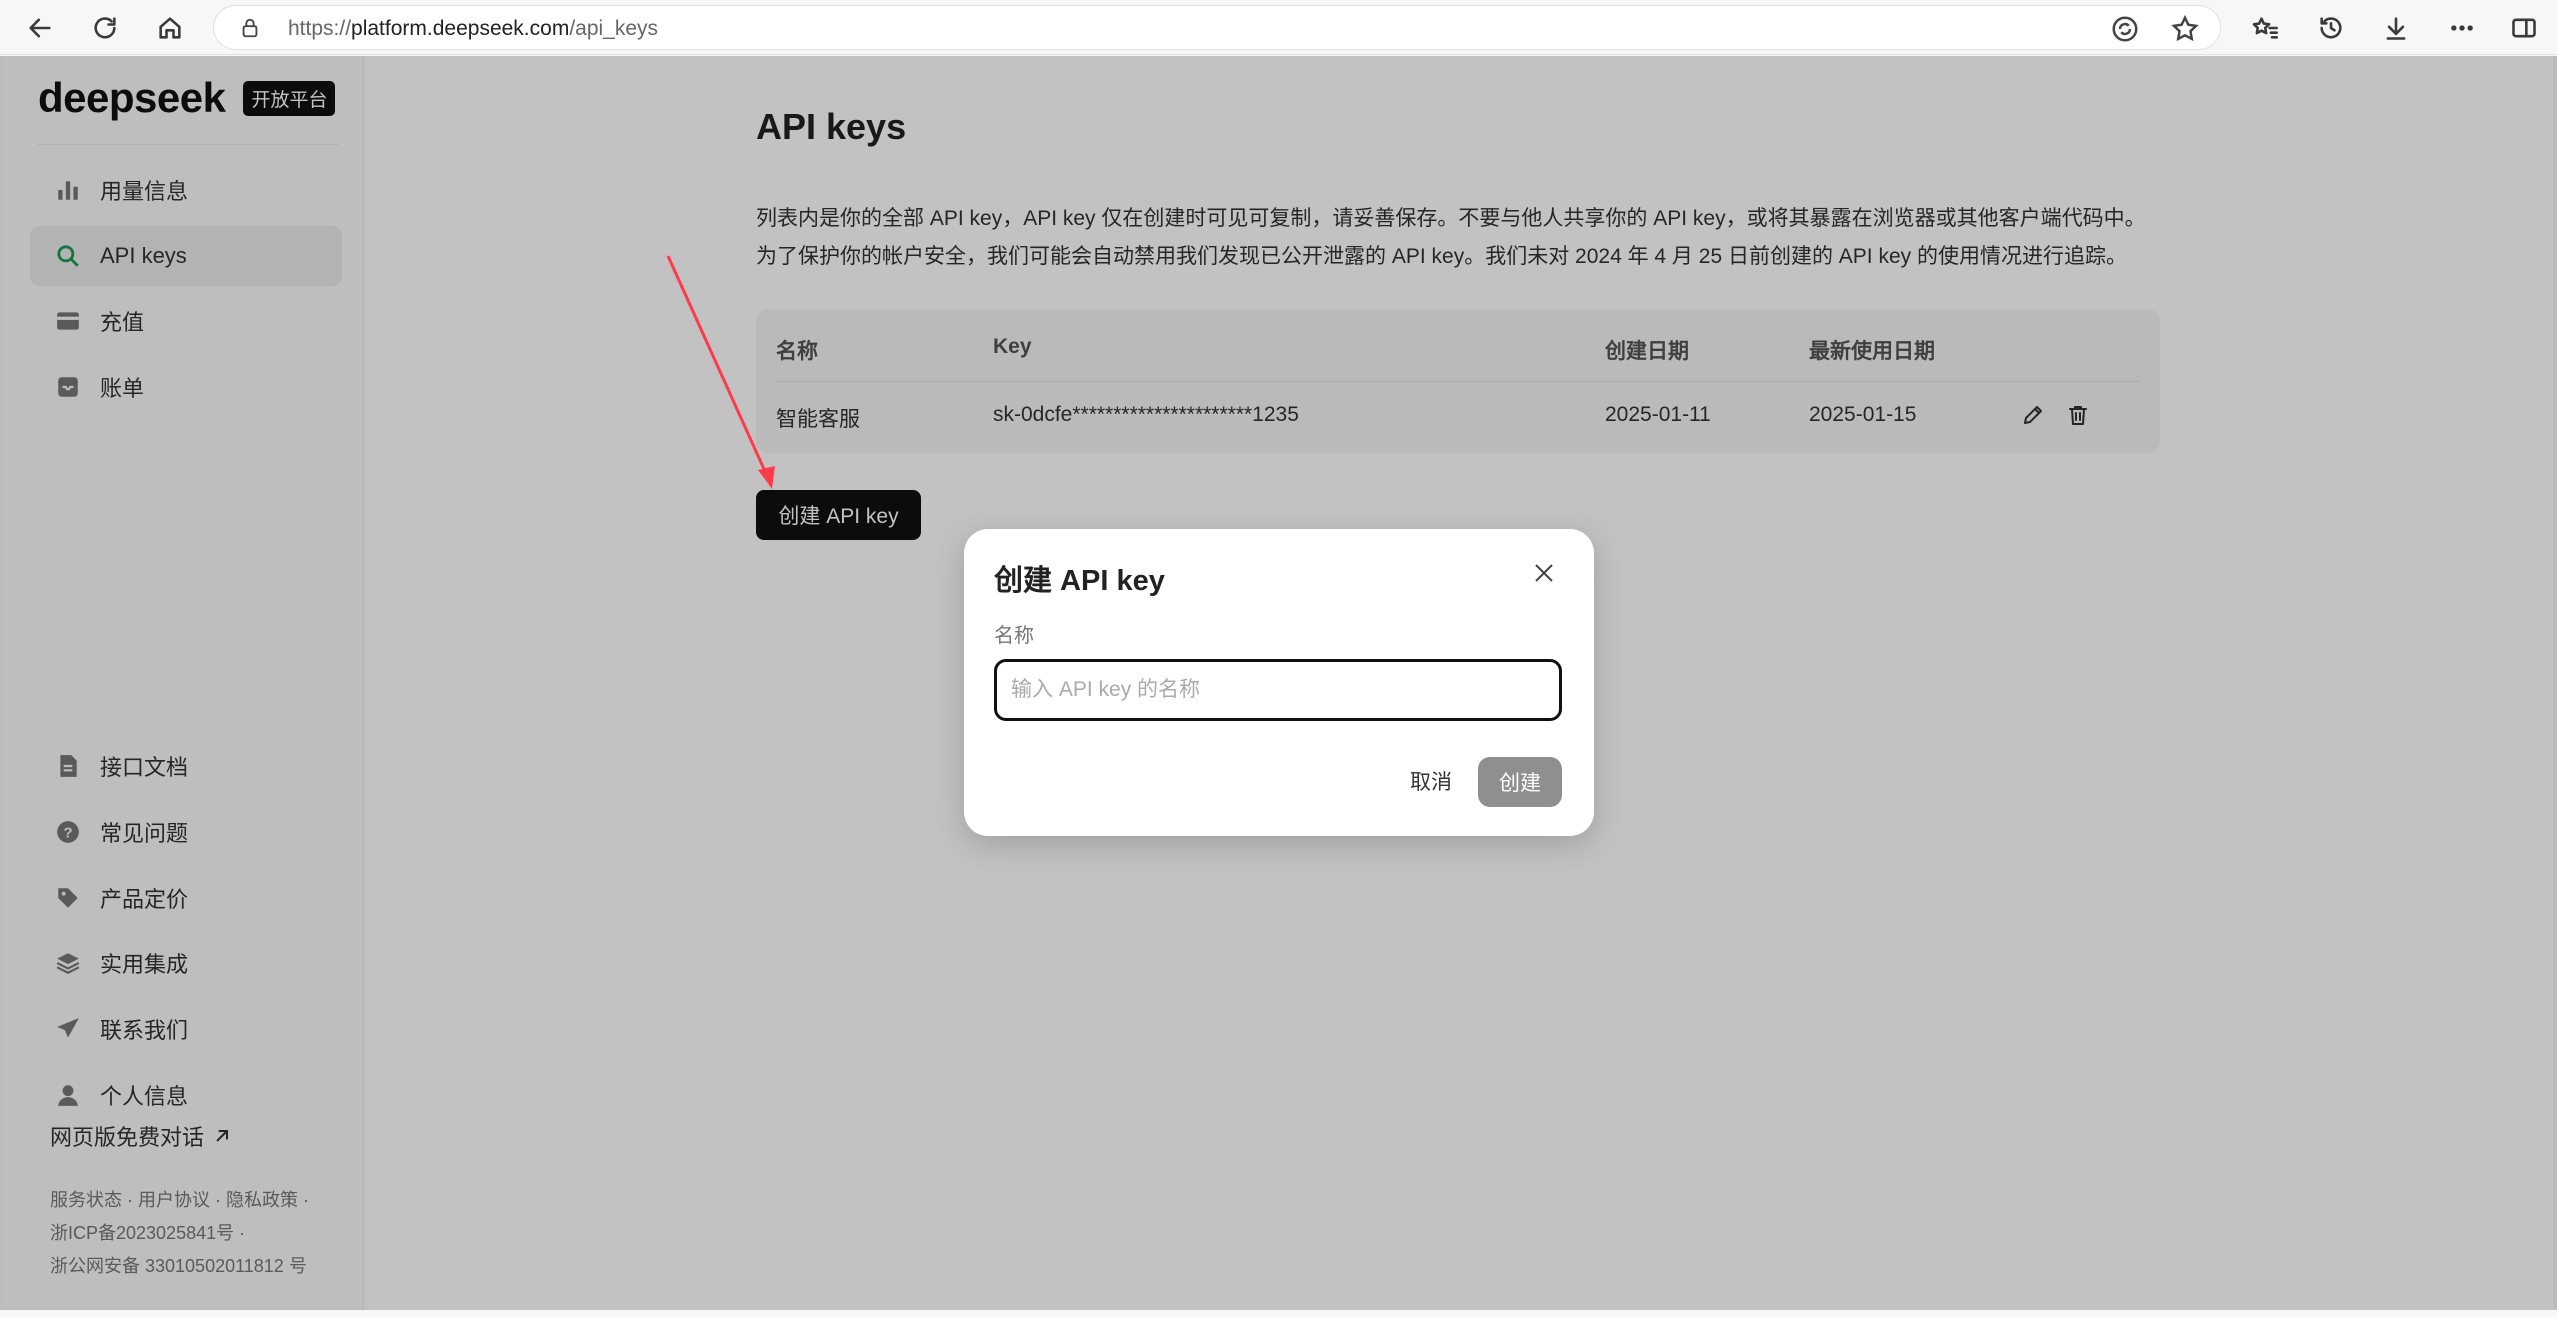 The width and height of the screenshot is (2557, 1317). I want to click on create-api-key-dialog: 创建 API key 名称 取消 创建, so click(1279, 682).